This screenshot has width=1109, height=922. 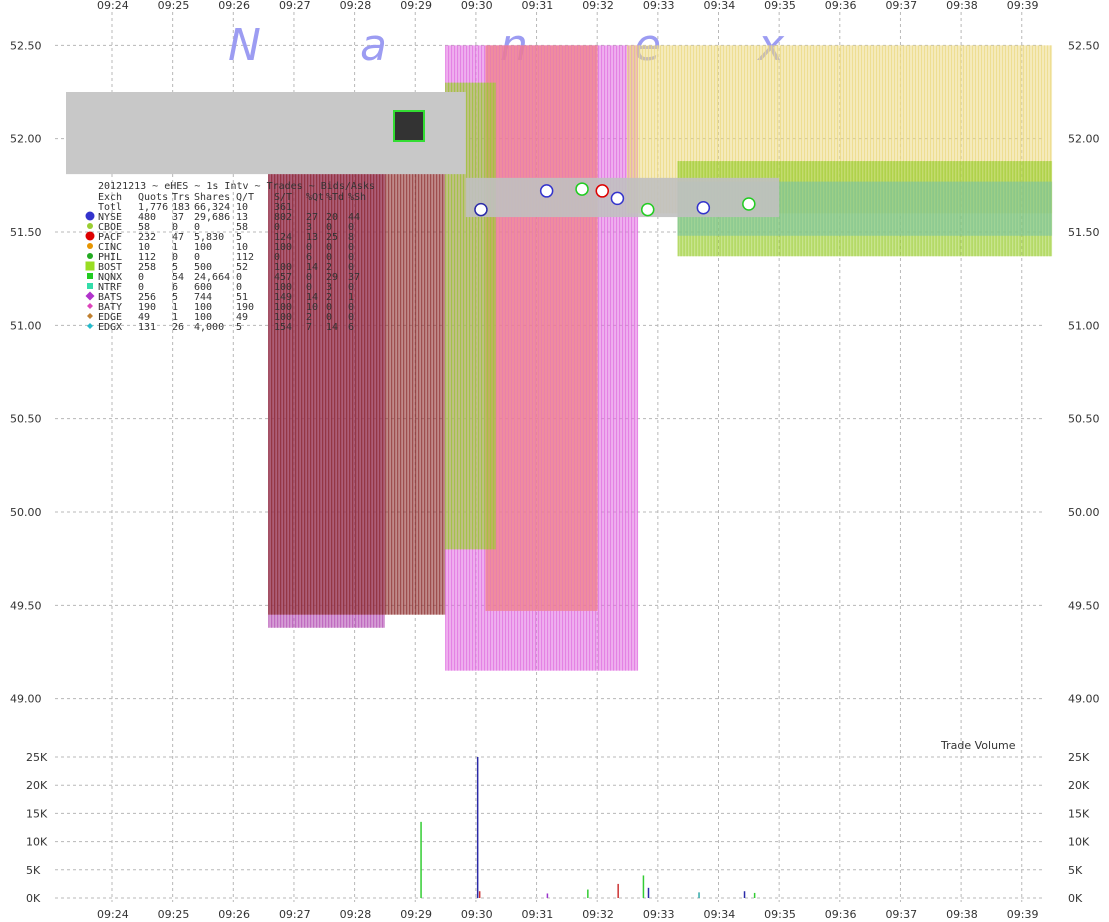 I want to click on time-tick-bottom: 09:38, so click(x=962, y=914).